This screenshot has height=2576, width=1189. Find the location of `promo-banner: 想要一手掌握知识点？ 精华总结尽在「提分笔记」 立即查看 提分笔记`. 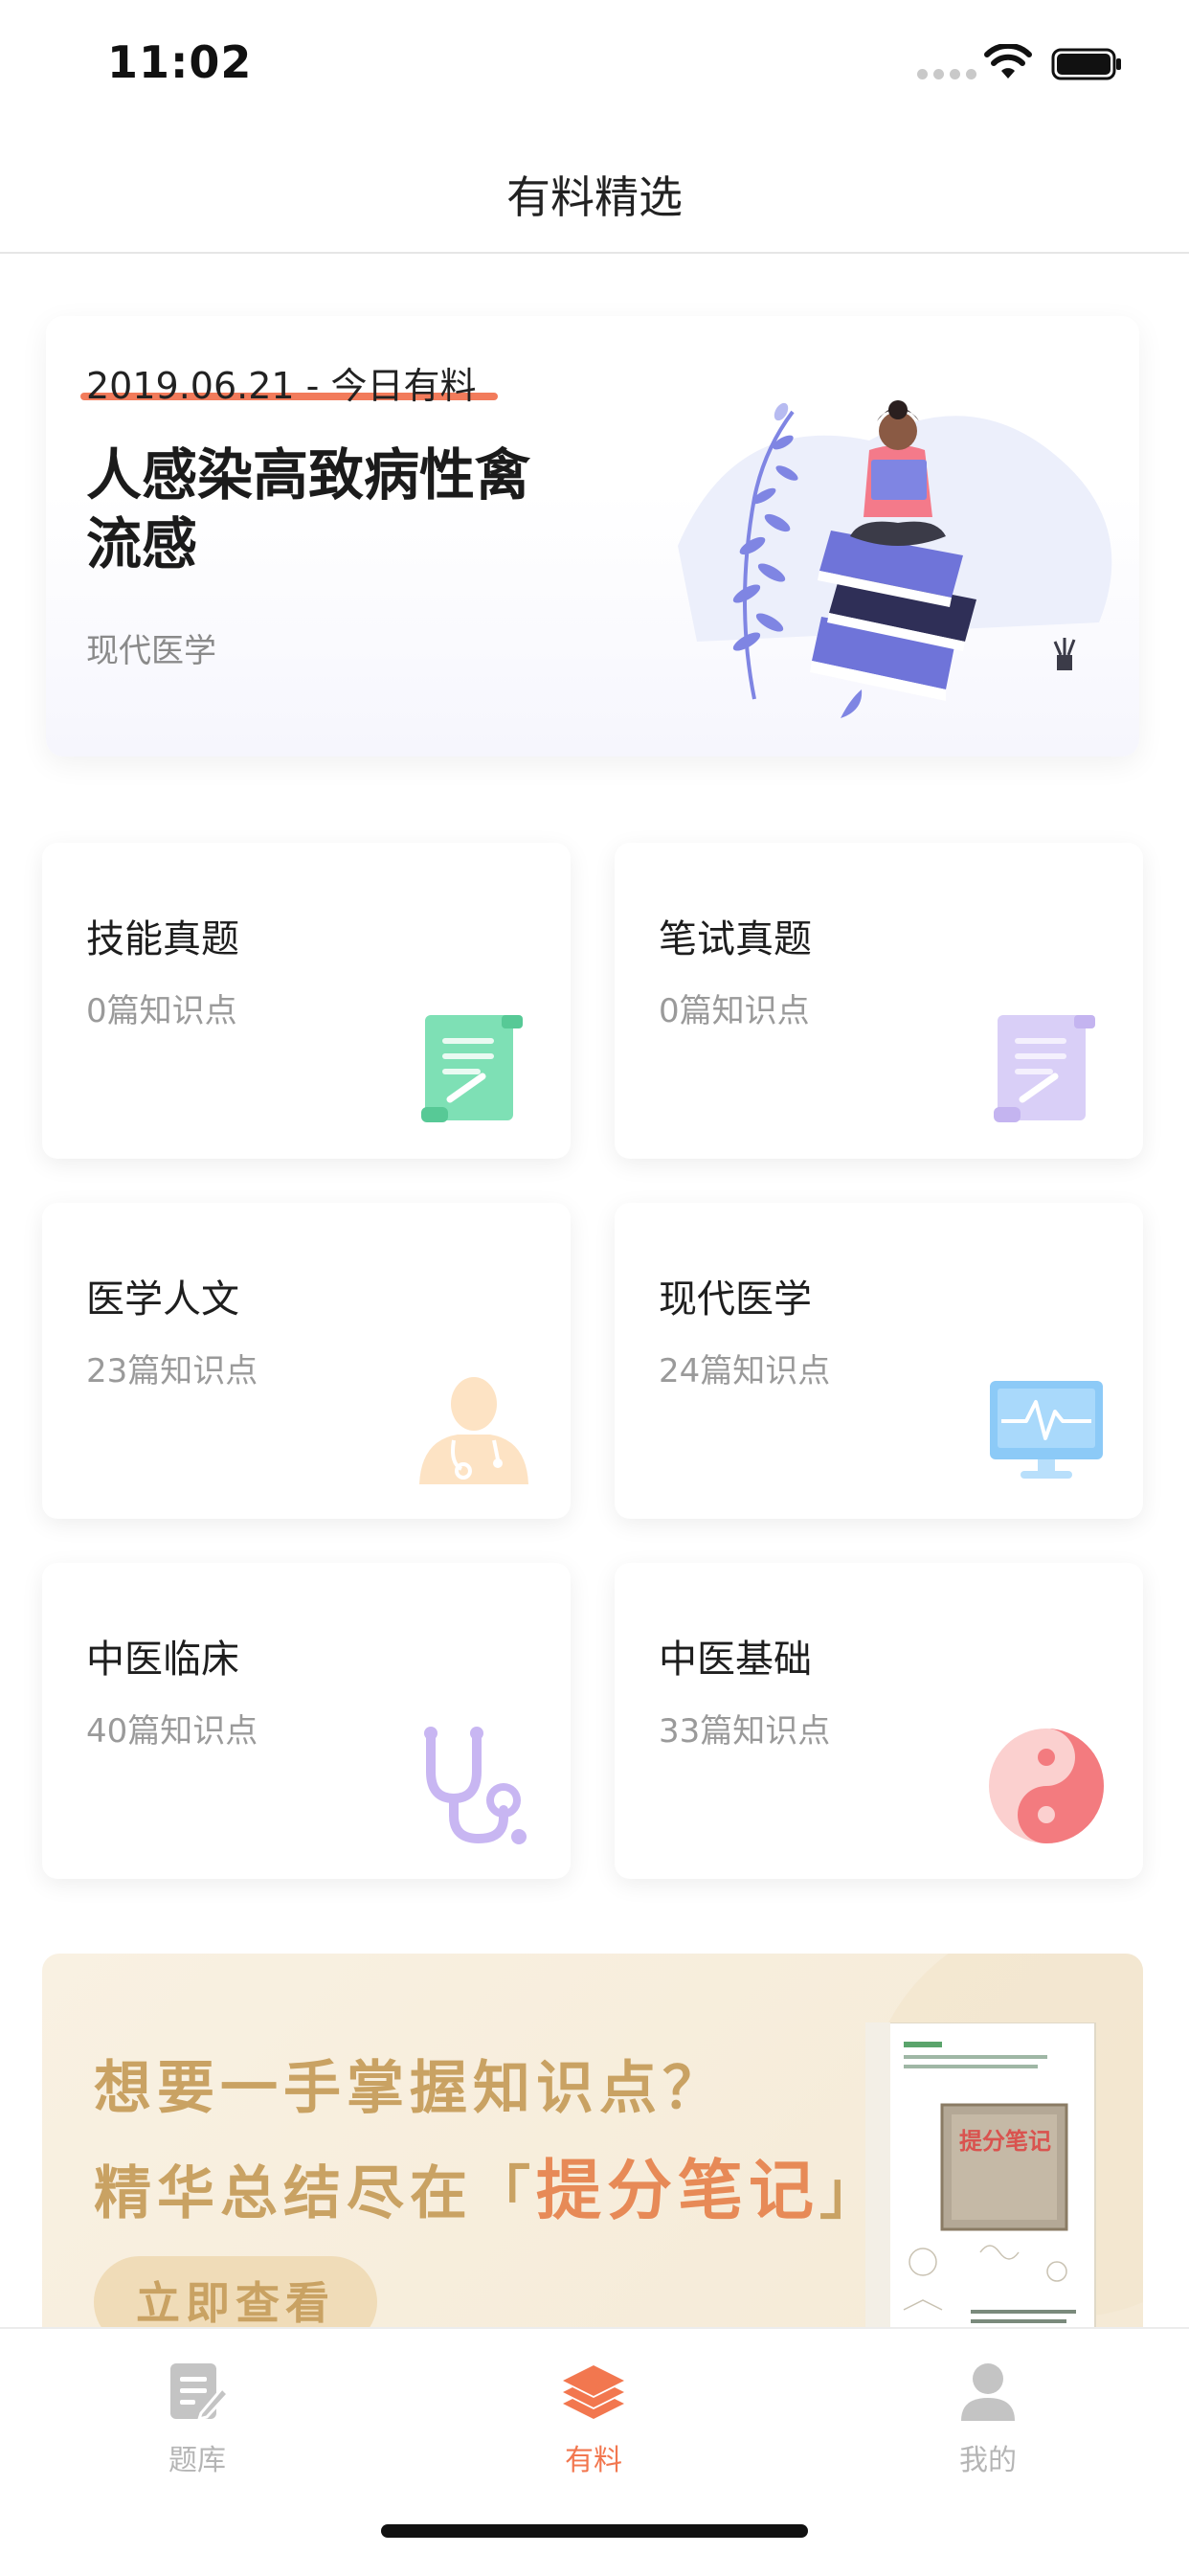

promo-banner: 想要一手掌握知识点？ 精华总结尽在「提分笔记」 立即查看 提分笔记 is located at coordinates (592, 2145).